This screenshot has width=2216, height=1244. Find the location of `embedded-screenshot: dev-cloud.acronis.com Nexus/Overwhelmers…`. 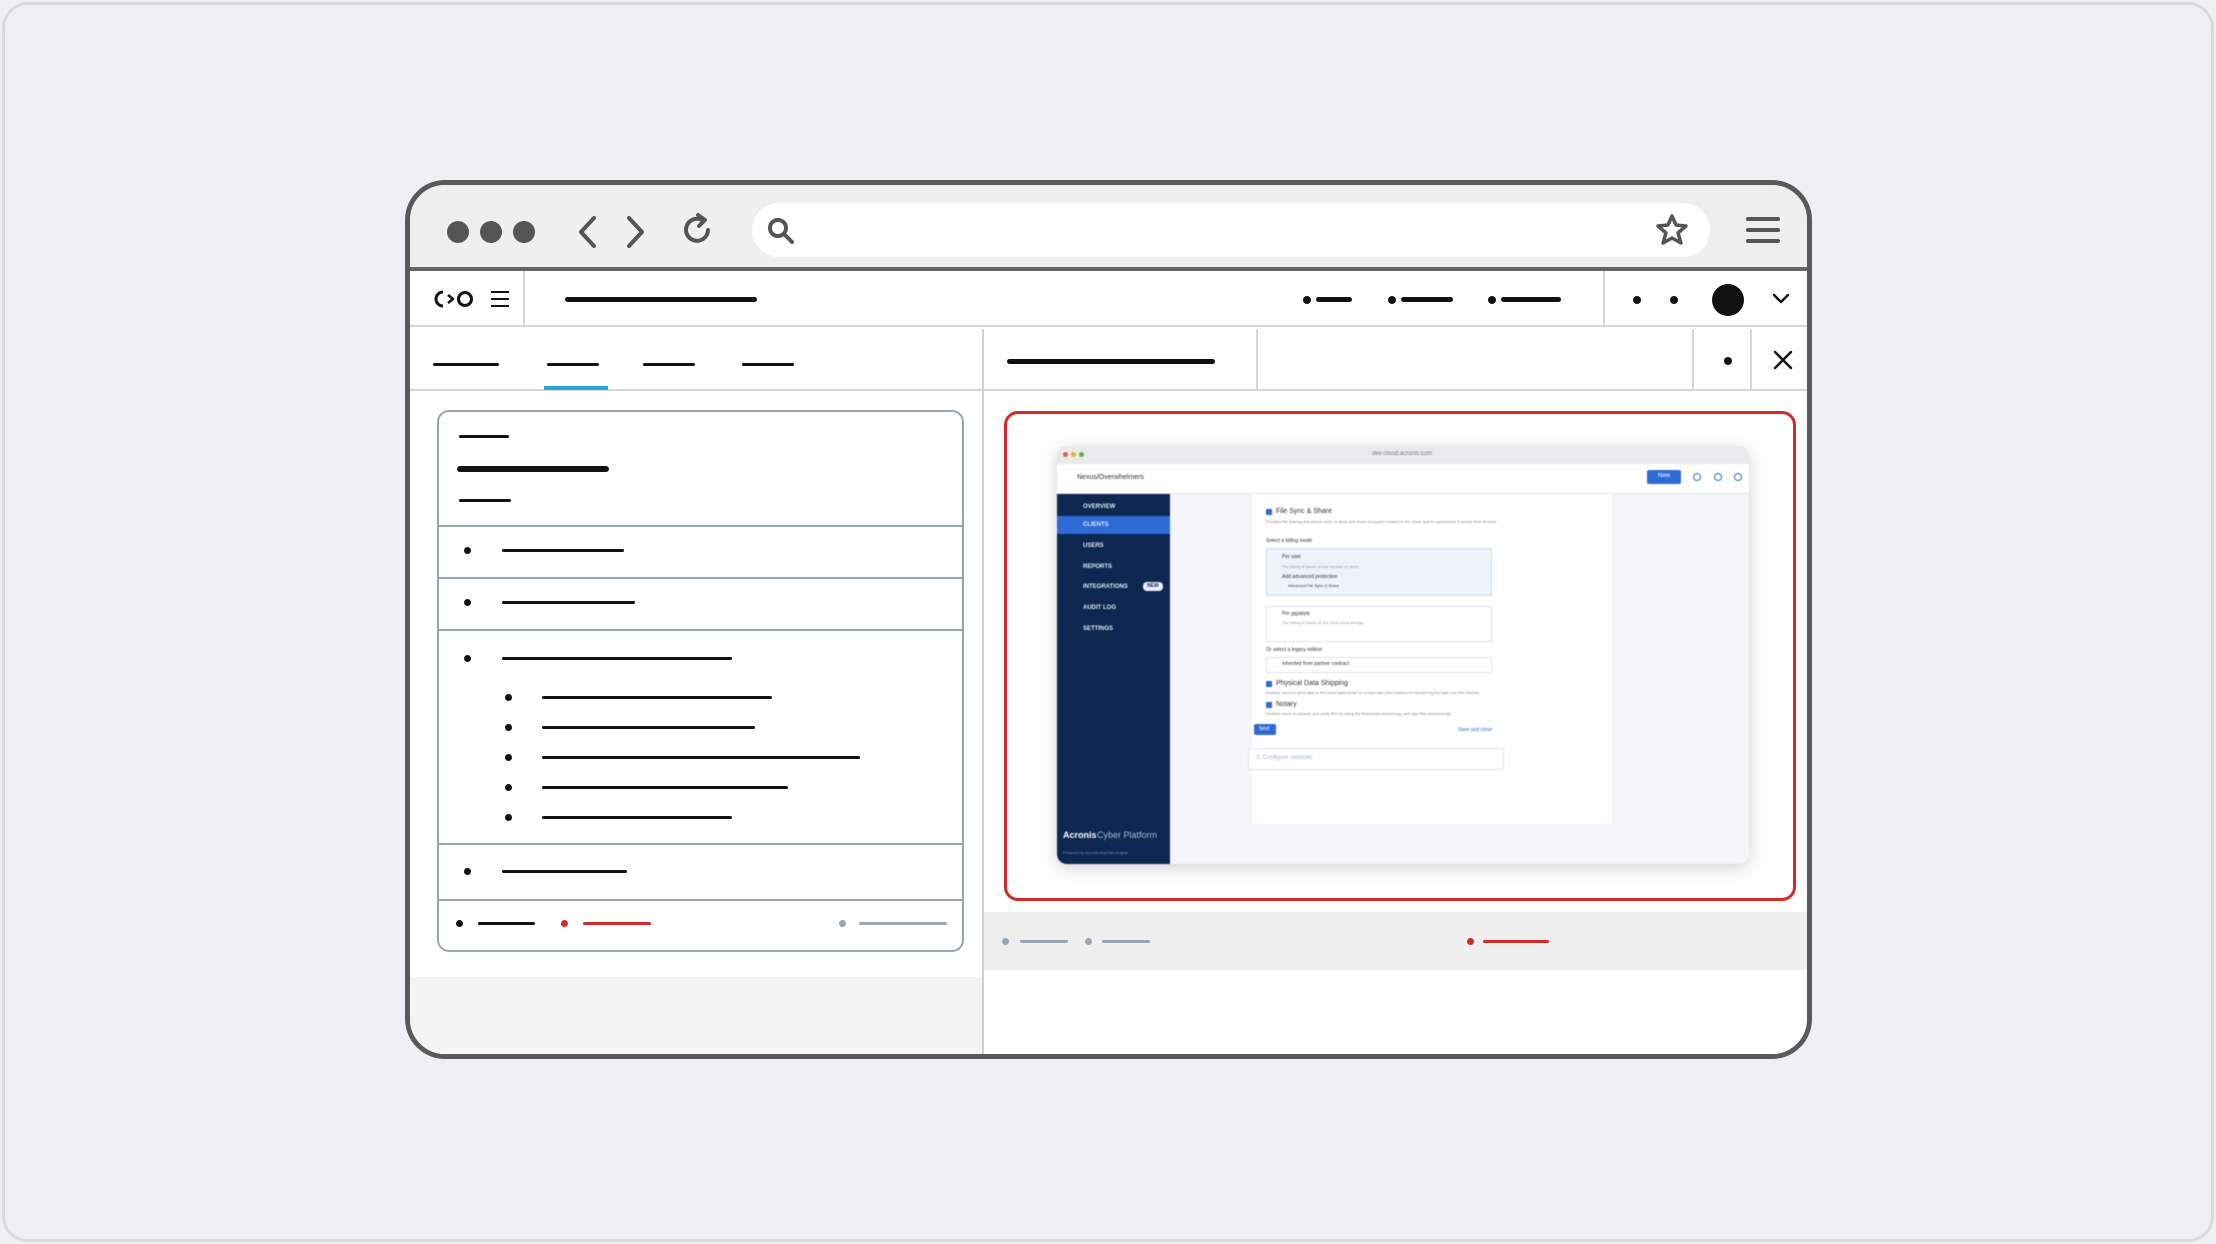

embedded-screenshot: dev-cloud.acronis.com Nexus/Overwhelmers… is located at coordinates (1403, 655).